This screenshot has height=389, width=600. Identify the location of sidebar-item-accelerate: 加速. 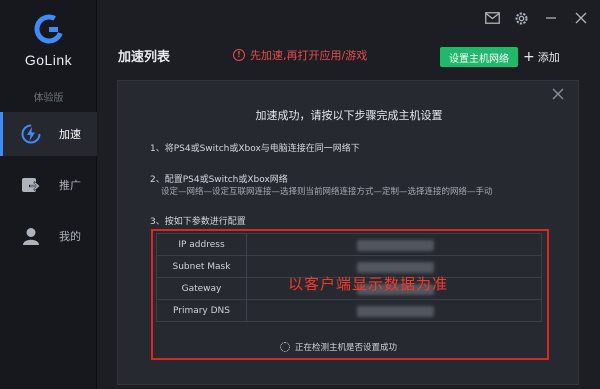
(48, 134).